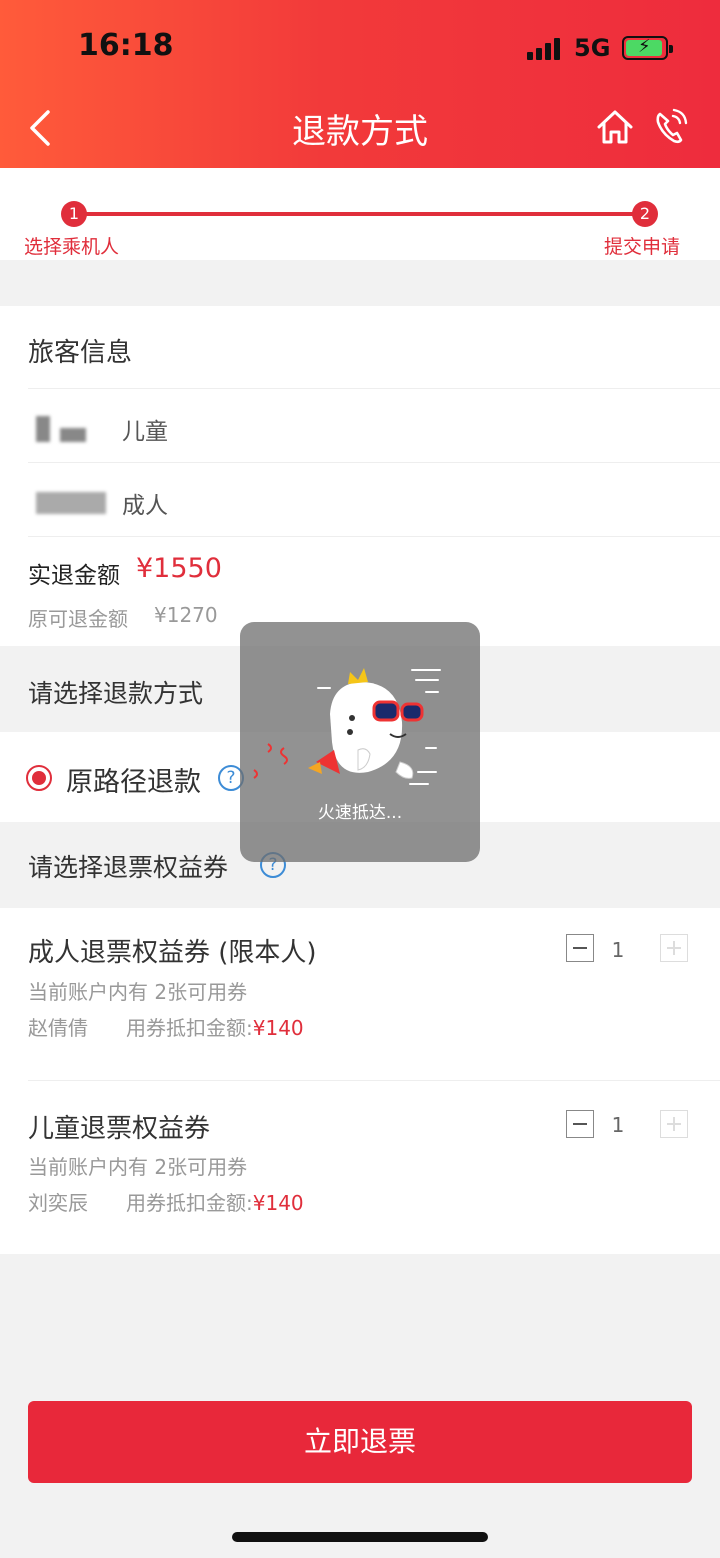  I want to click on original-amount-label: 原可退金额, so click(78, 619).